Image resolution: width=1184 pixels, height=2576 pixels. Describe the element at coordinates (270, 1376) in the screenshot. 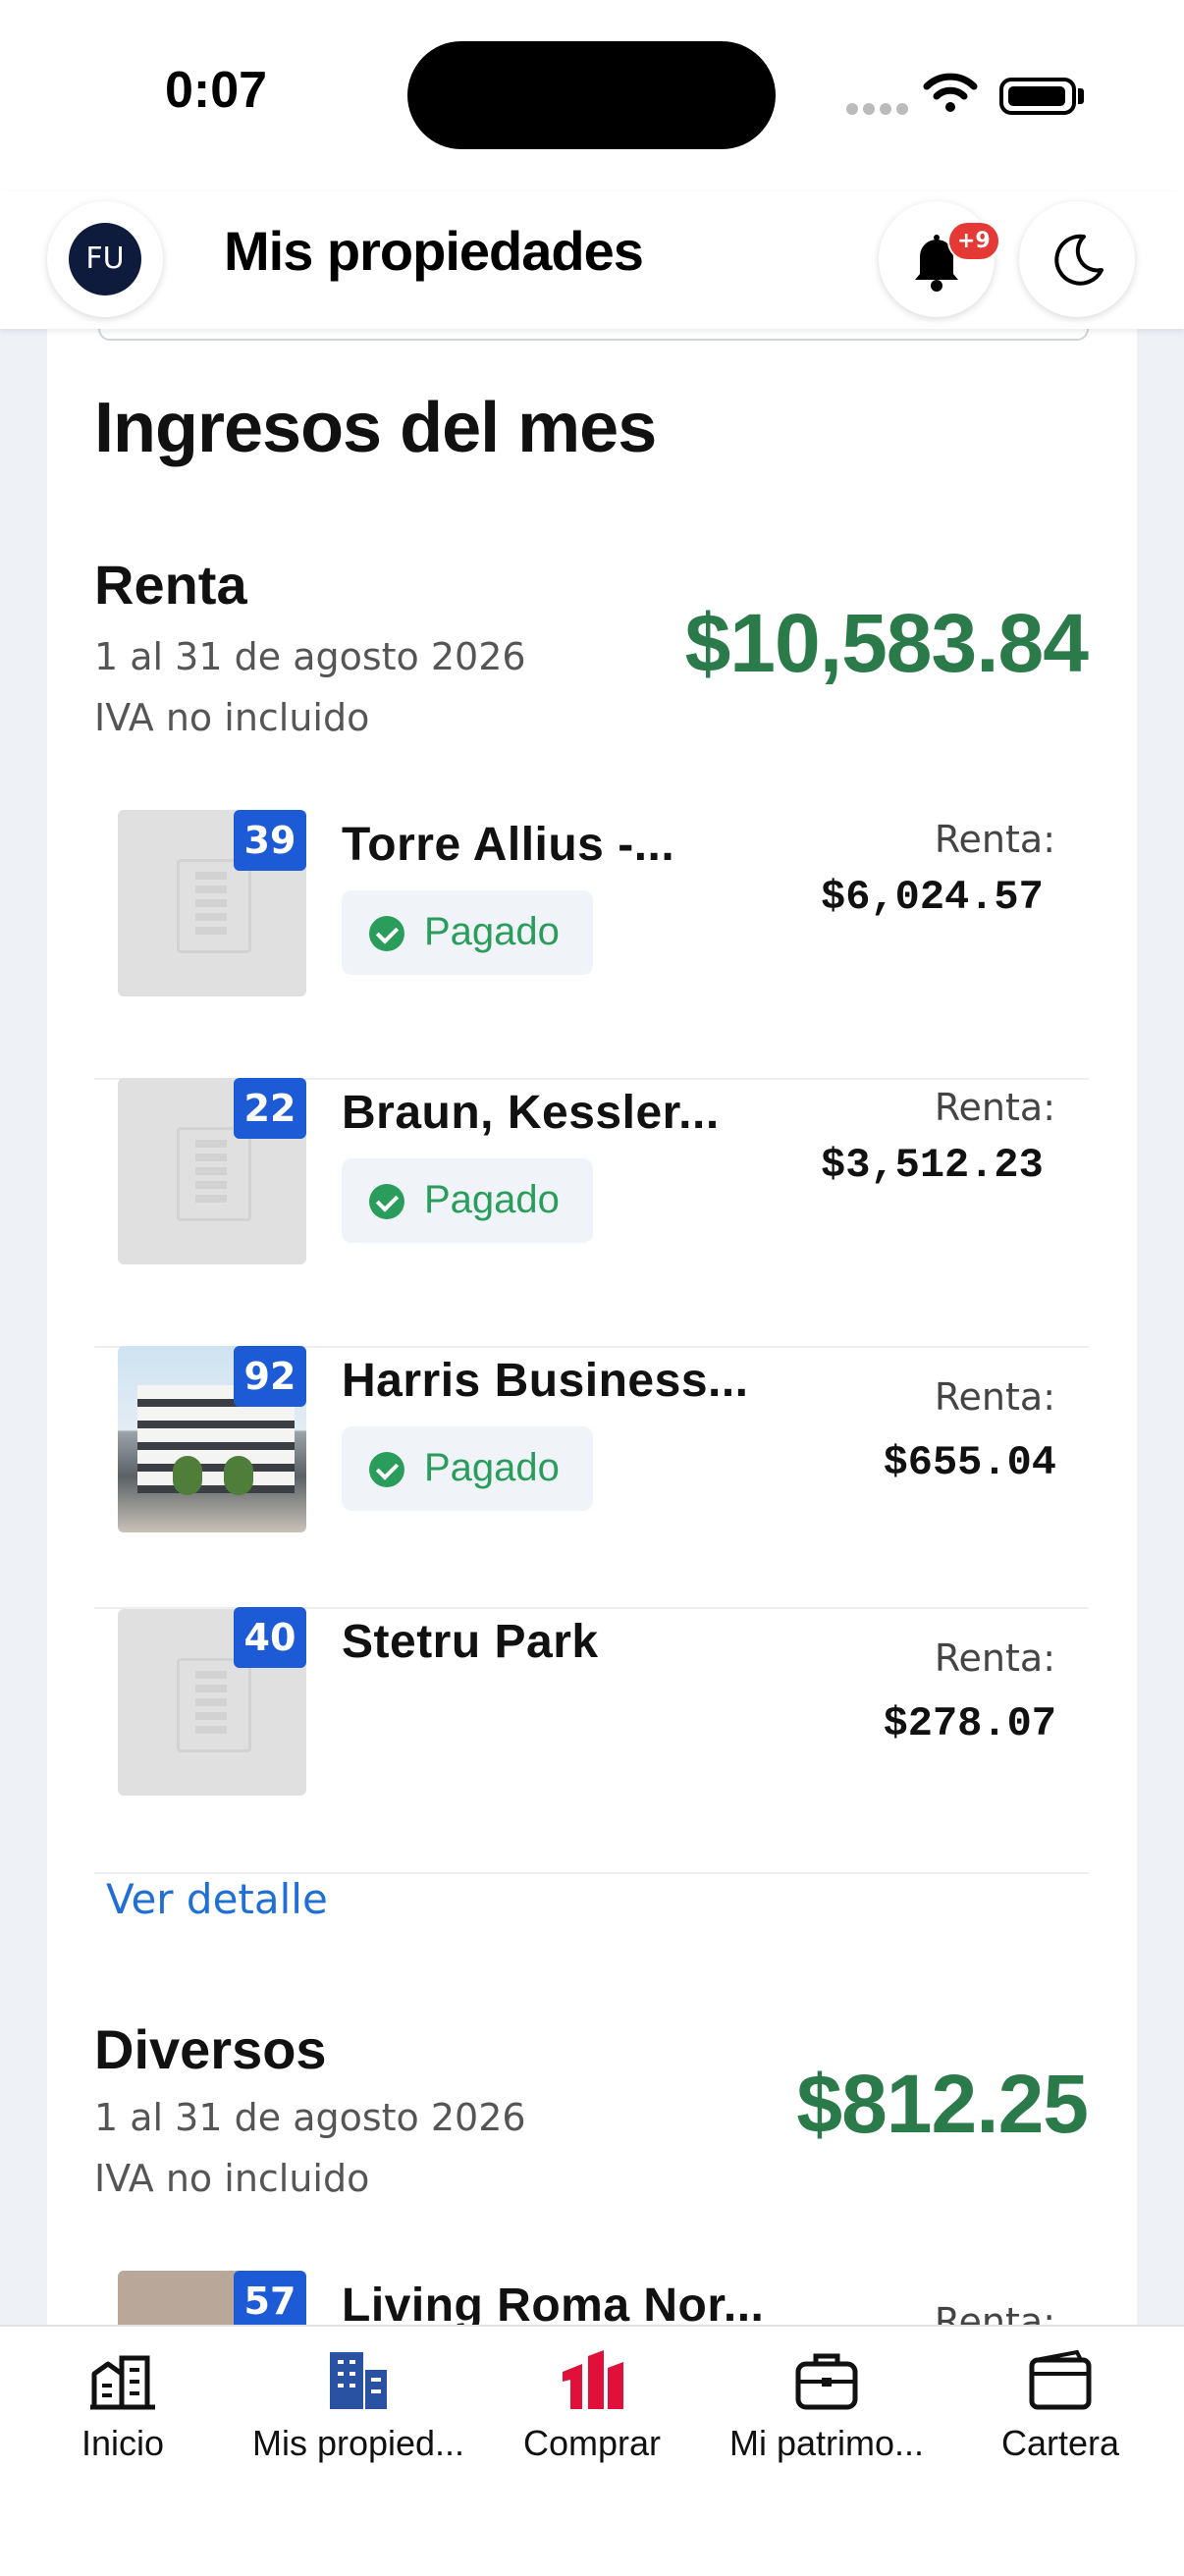

I see `unit-badge: 92` at that location.